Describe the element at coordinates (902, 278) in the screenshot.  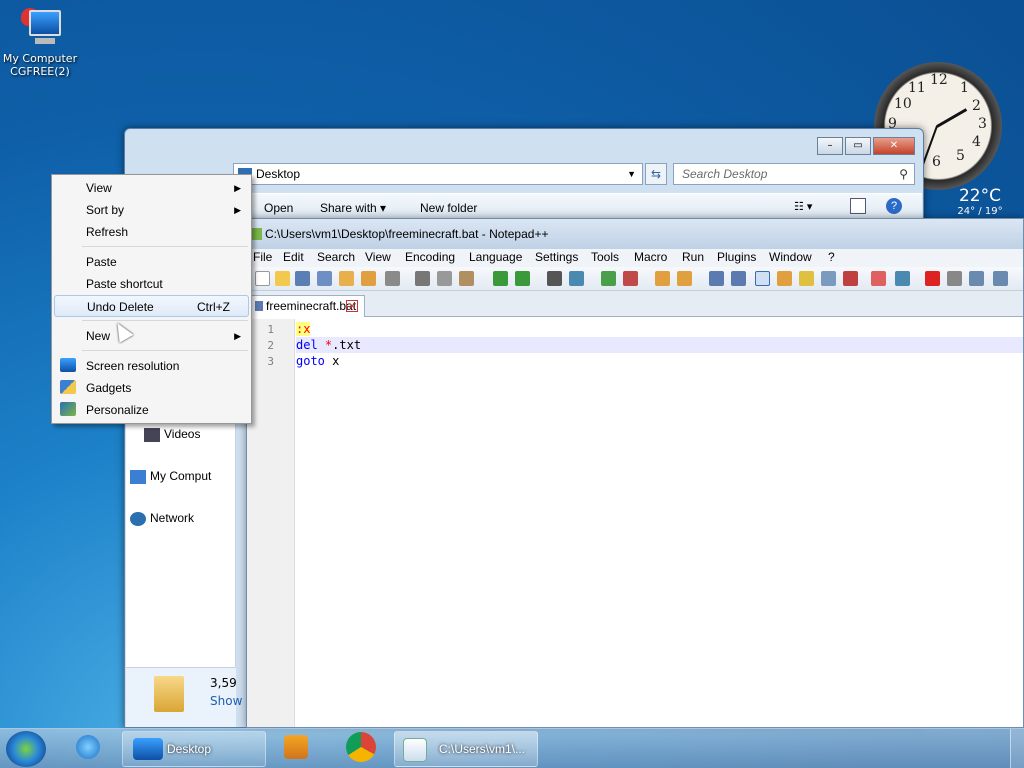
I see `eye-icon` at that location.